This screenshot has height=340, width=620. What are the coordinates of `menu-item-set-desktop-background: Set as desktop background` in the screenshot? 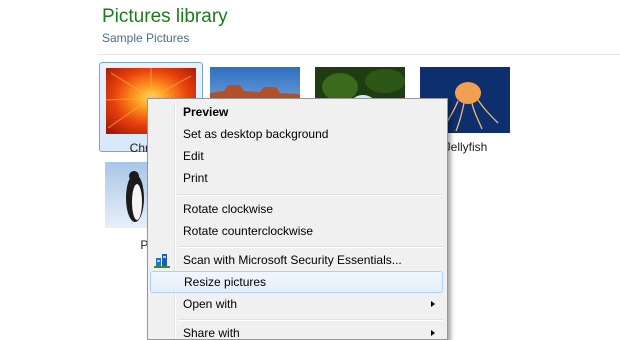 It's located at (296, 134).